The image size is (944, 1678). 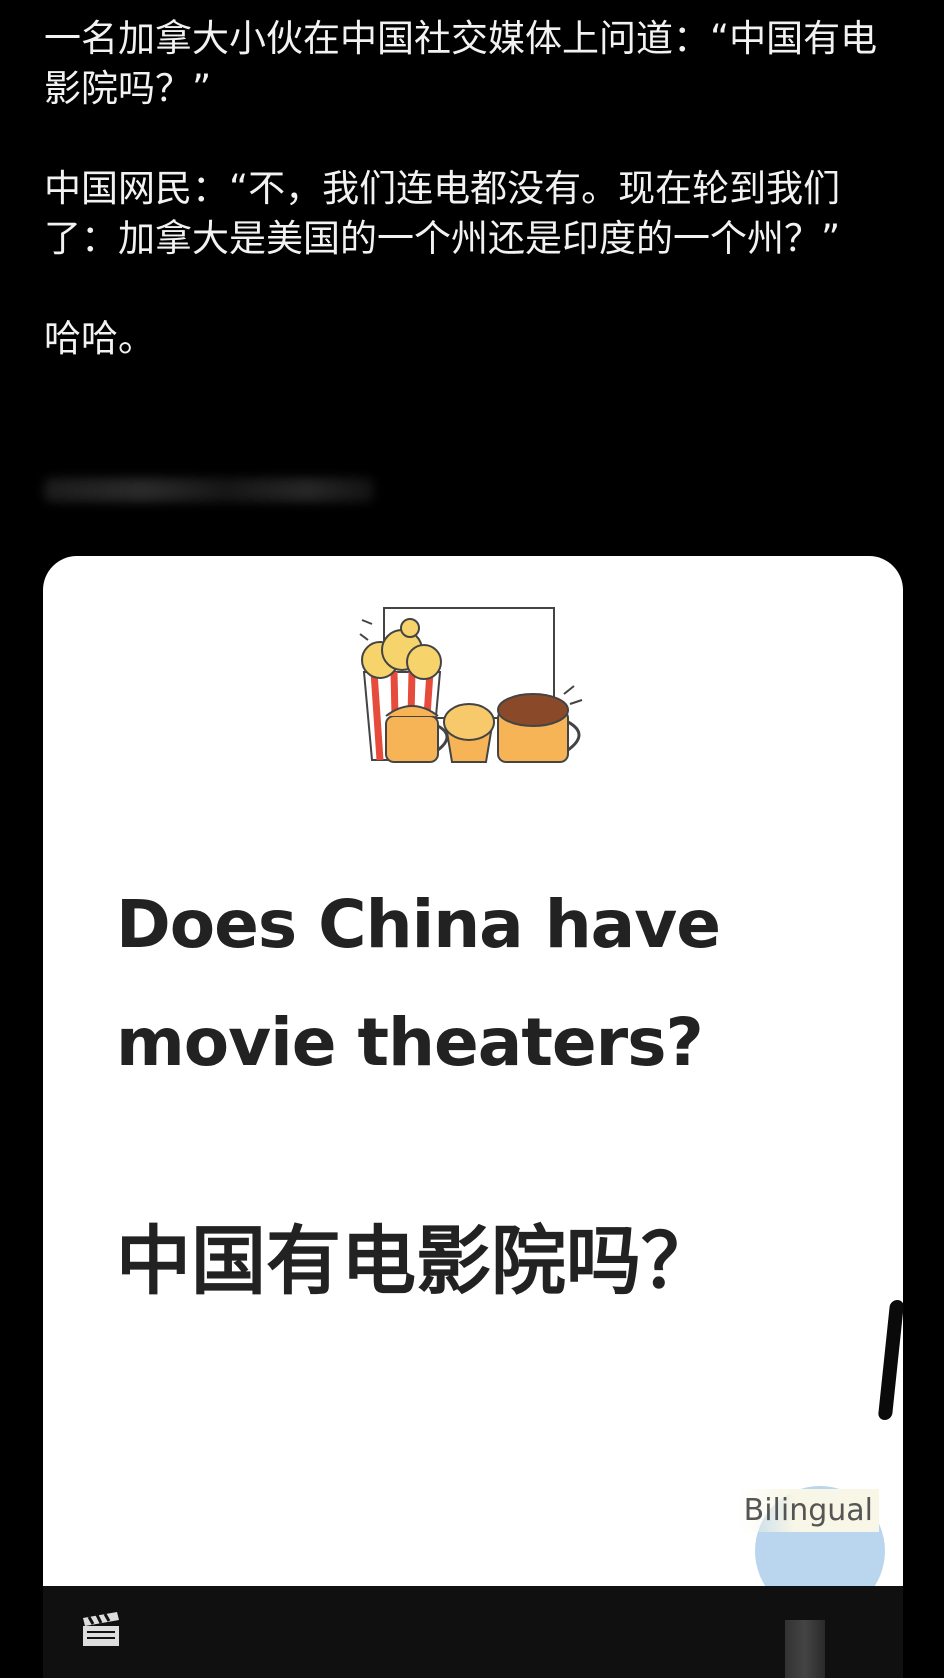 What do you see at coordinates (805, 1649) in the screenshot?
I see `watermark` at bounding box center [805, 1649].